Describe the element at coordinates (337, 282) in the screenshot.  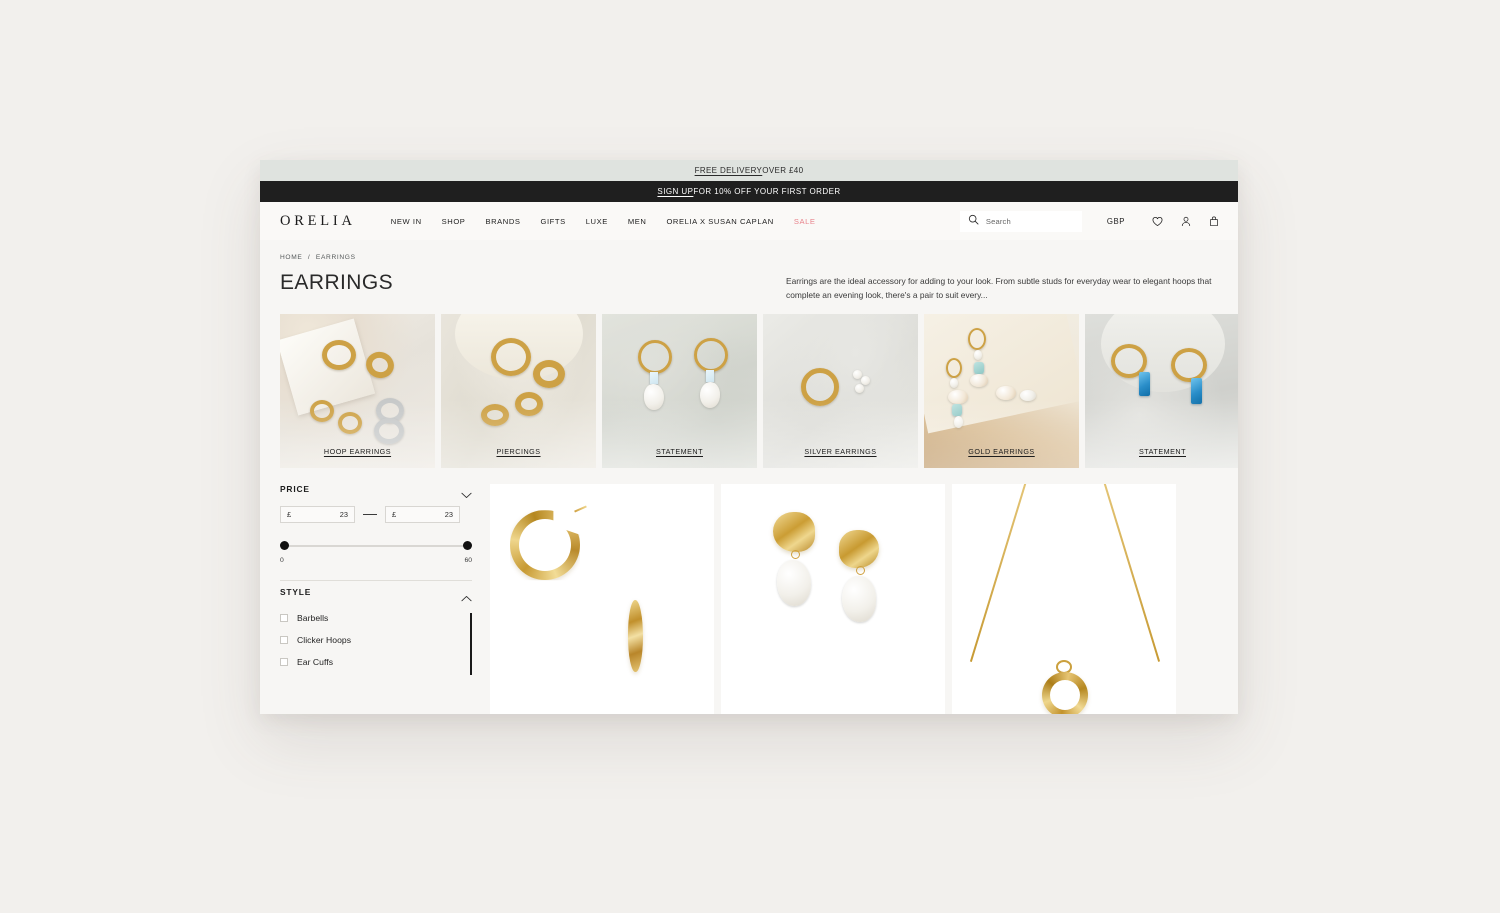
I see `page-title: EARRINGS` at that location.